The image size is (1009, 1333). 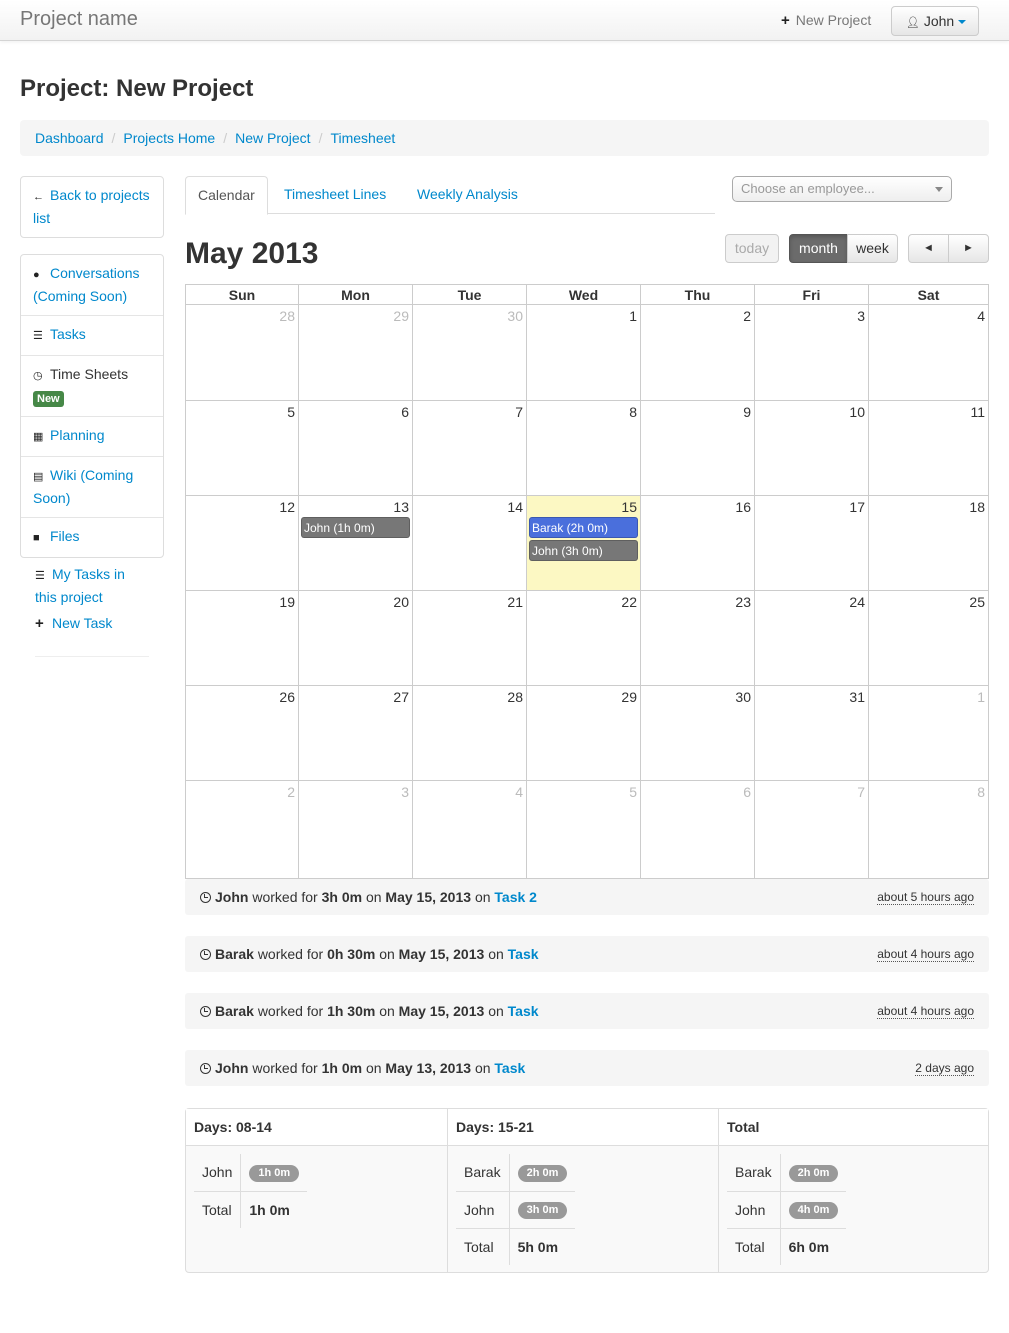 What do you see at coordinates (82, 623) in the screenshot?
I see `new-task-label: New Task` at bounding box center [82, 623].